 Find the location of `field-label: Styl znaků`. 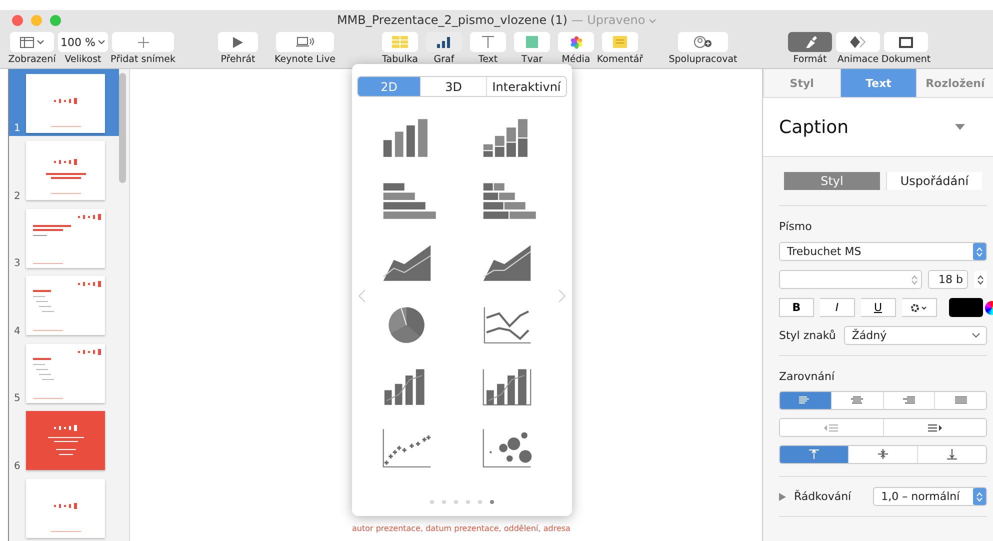

field-label: Styl znaků is located at coordinates (807, 335).